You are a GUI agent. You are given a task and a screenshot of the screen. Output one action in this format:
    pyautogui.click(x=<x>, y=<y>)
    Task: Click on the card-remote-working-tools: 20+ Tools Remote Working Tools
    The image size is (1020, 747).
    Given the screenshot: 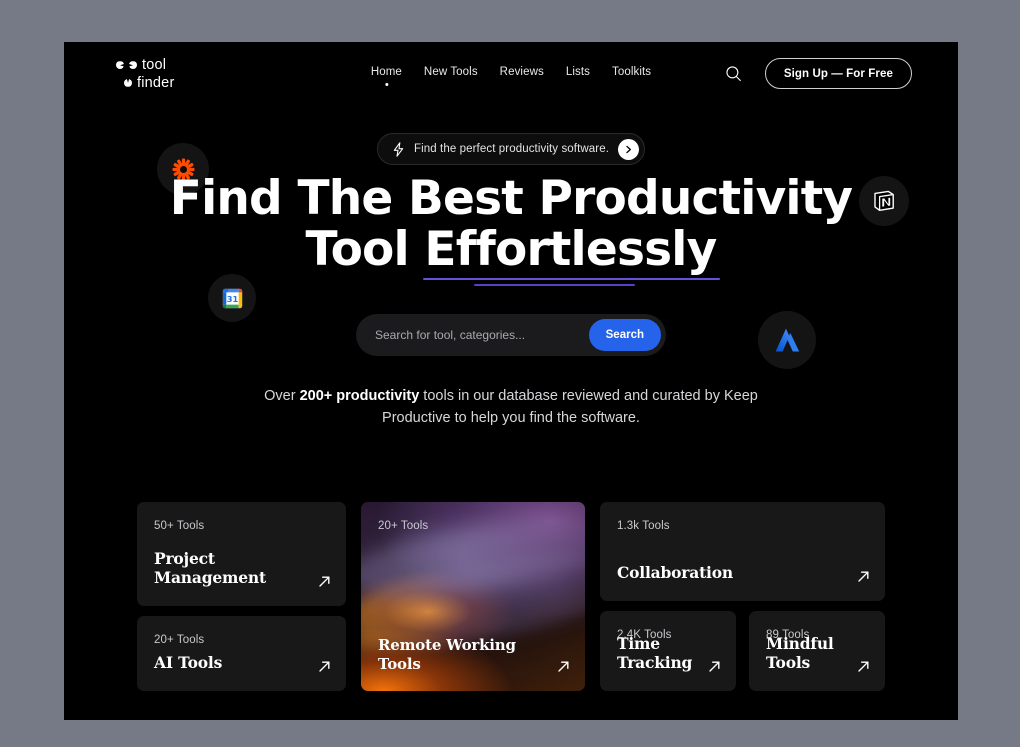 What is the action you would take?
    pyautogui.click(x=473, y=596)
    